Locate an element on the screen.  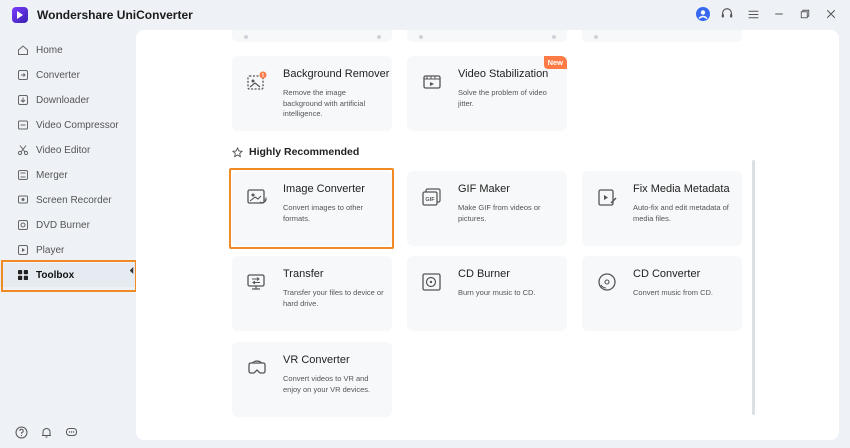
sidebar-item-video-editor: Video Editor is located at coordinates (67, 150).